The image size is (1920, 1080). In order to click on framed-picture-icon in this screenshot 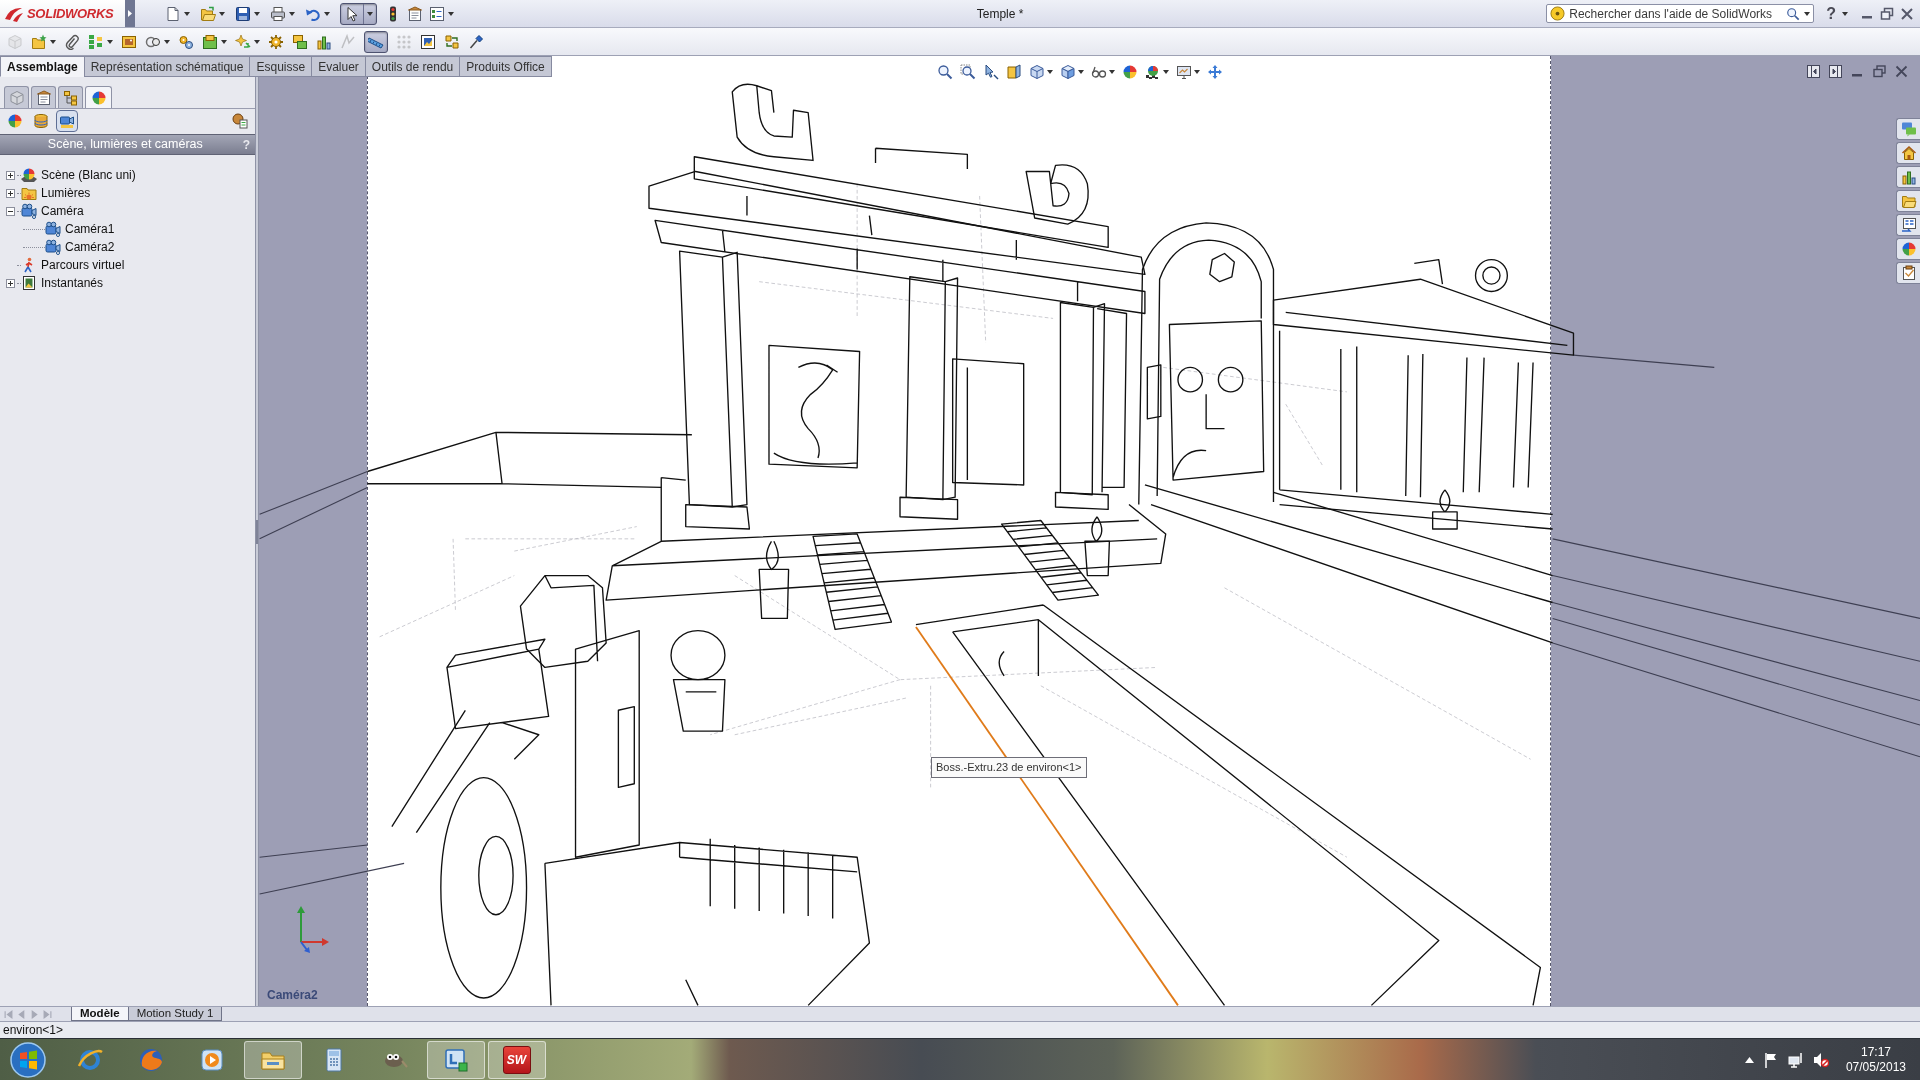, I will do `click(29, 283)`.